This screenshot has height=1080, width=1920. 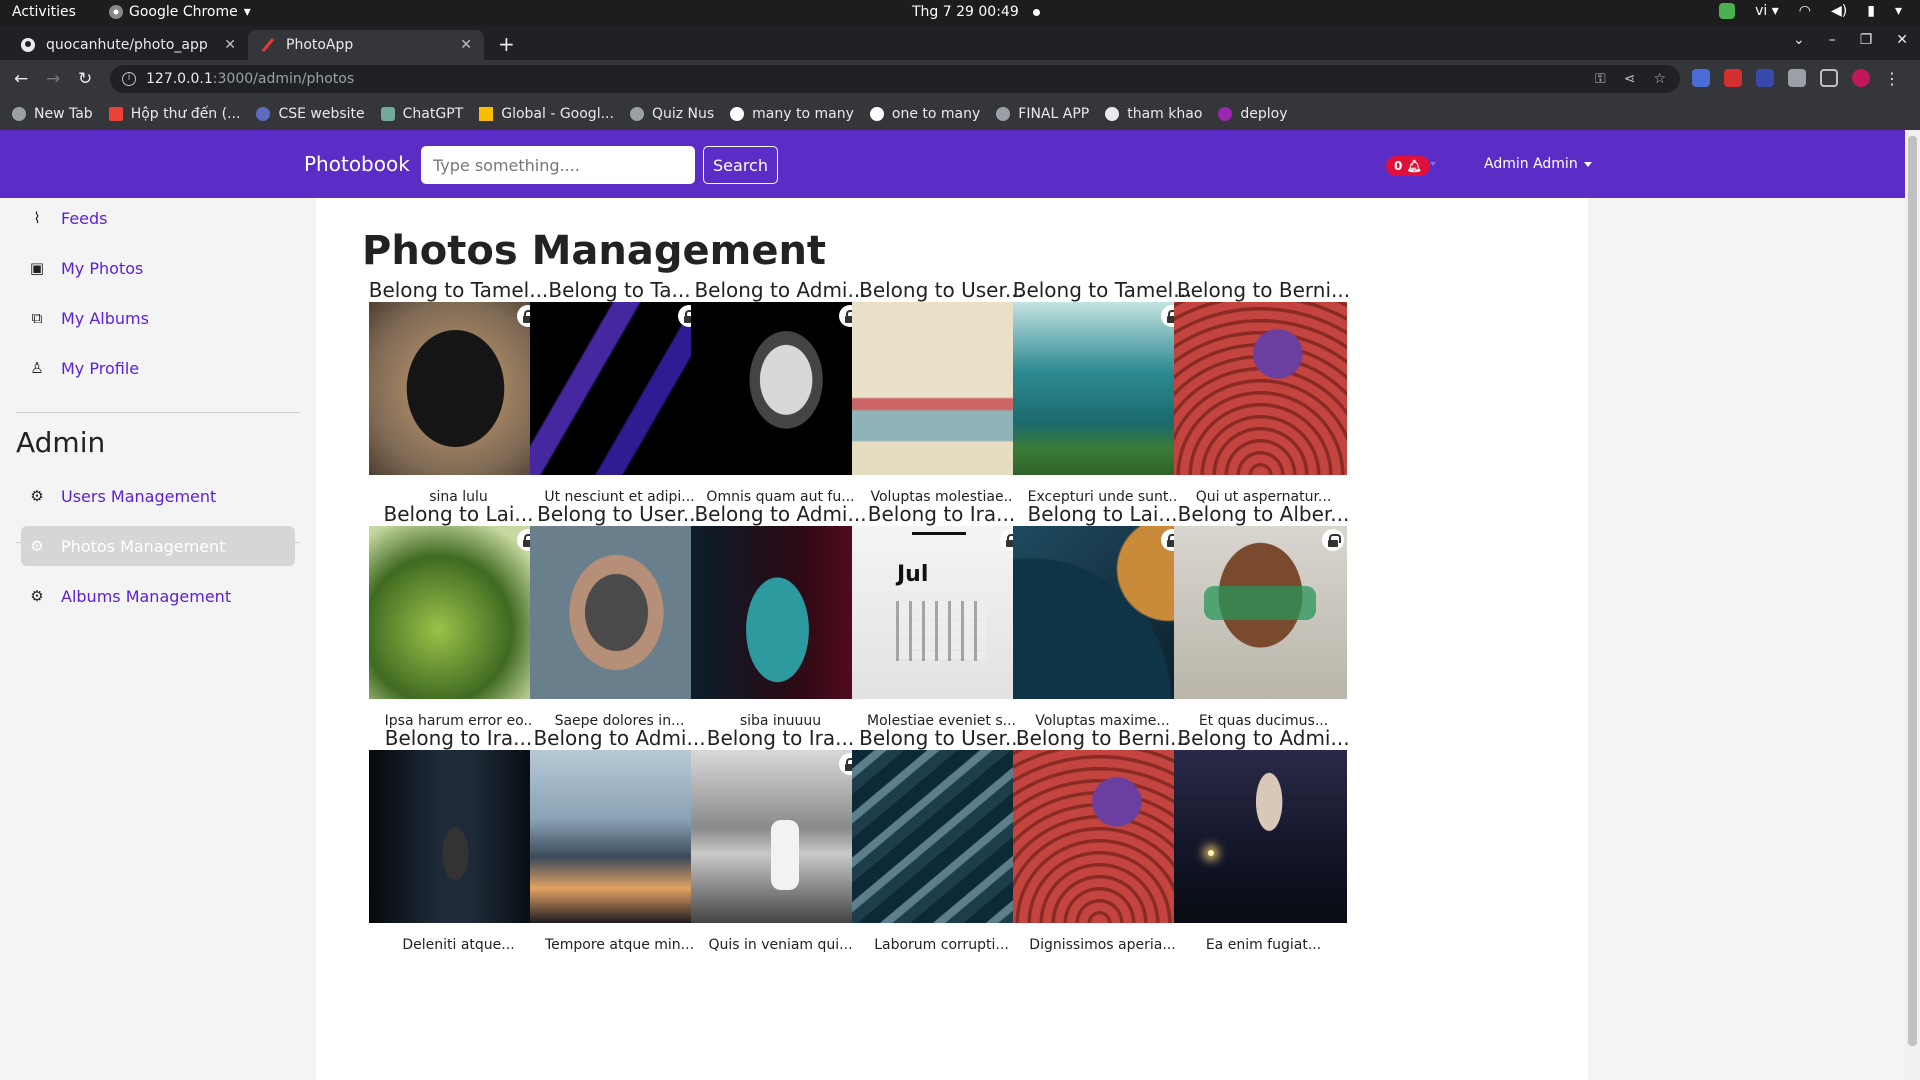 I want to click on activities-button: Activities, so click(x=44, y=12).